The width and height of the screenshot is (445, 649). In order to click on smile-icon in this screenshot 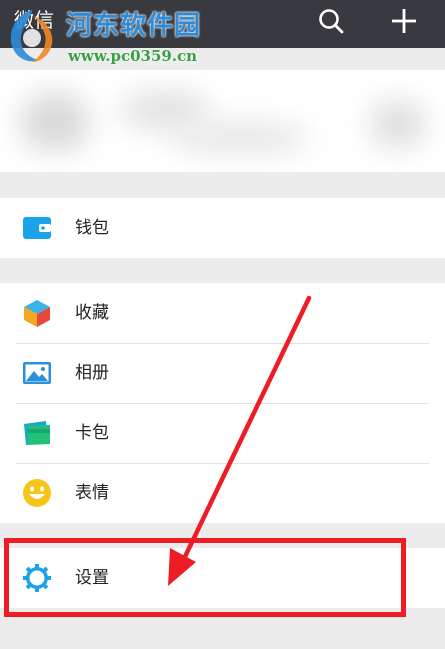, I will do `click(37, 493)`.